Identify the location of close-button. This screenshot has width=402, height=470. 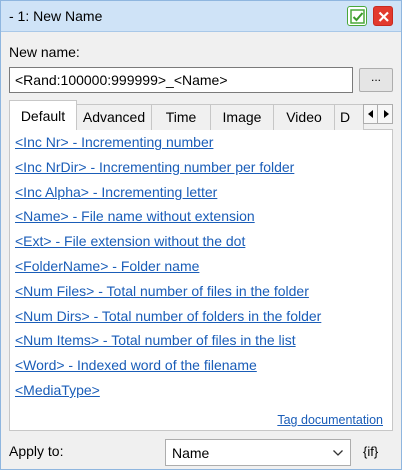
(383, 16).